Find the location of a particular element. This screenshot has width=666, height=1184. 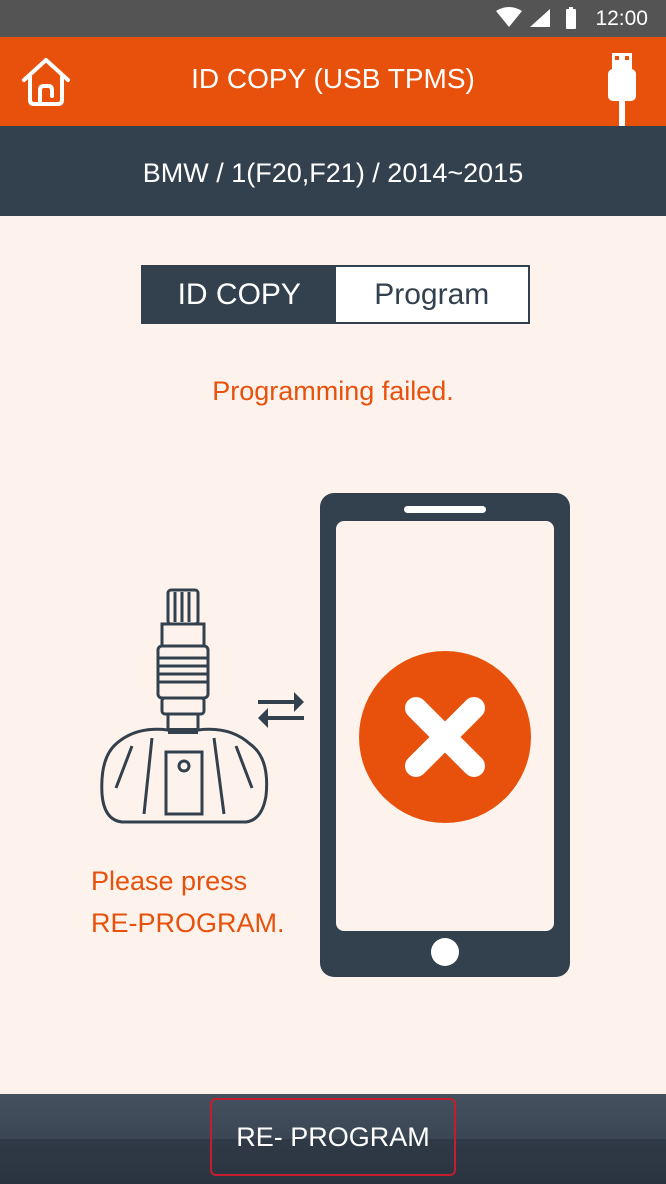

footer-bar: RE- PROGRAM is located at coordinates (333, 1139).